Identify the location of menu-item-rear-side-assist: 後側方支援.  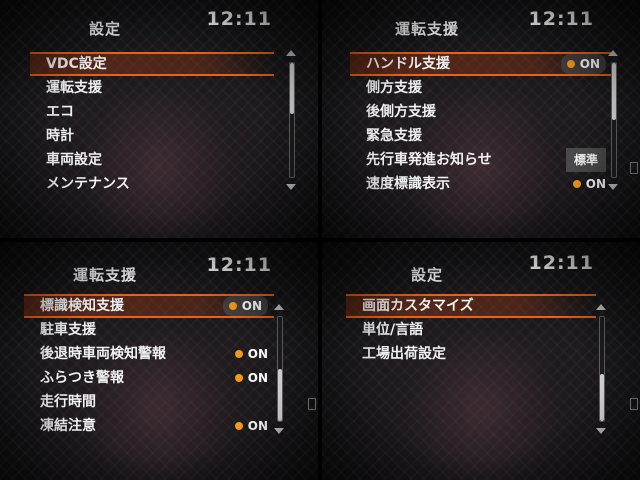
(481, 112).